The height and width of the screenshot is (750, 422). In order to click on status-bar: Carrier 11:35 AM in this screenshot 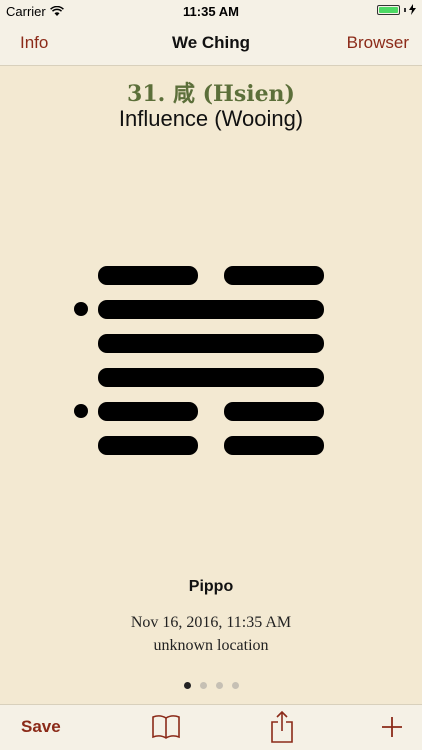, I will do `click(211, 11)`.